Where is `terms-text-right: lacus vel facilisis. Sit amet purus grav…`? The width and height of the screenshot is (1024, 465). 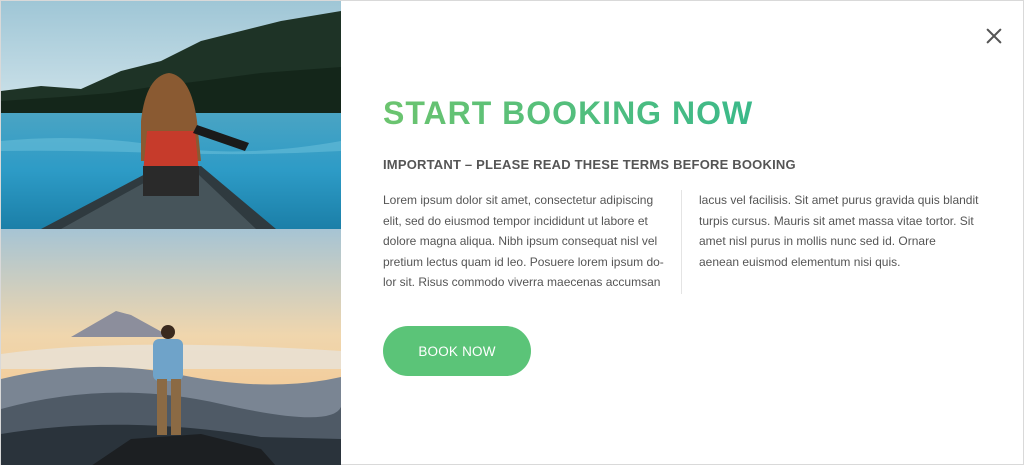
terms-text-right: lacus vel facilisis. Sit amet purus grav… is located at coordinates (839, 231).